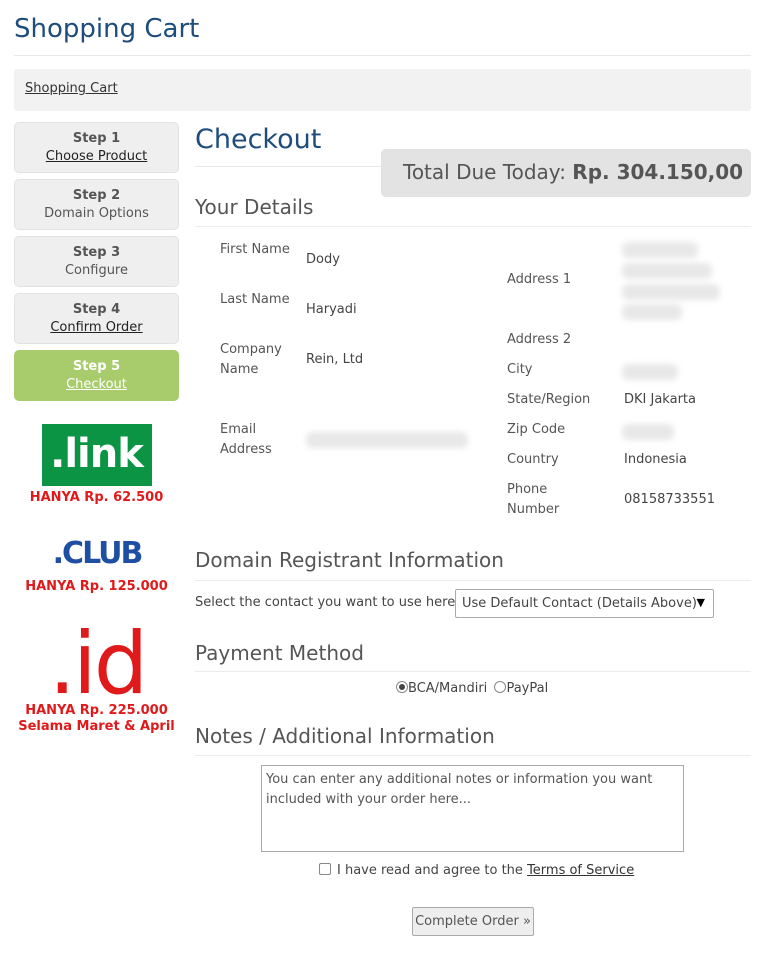 The width and height of the screenshot is (759, 957). Describe the element at coordinates (432, 870) in the screenshot. I see `tos-text: I have read and agree to the` at that location.